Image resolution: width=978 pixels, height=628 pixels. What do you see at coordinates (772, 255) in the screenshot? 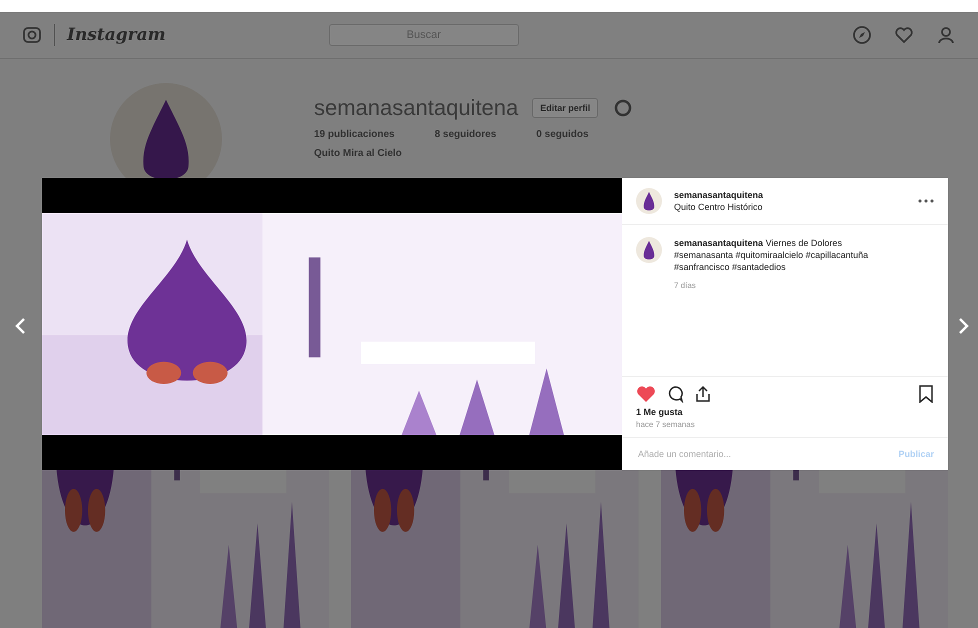
I see `post-caption: semanasantaquitena Viernes de Dolores #semanasanta #quitomiraalcielo #capillacantuña #sanfrancisco #santadedios` at bounding box center [772, 255].